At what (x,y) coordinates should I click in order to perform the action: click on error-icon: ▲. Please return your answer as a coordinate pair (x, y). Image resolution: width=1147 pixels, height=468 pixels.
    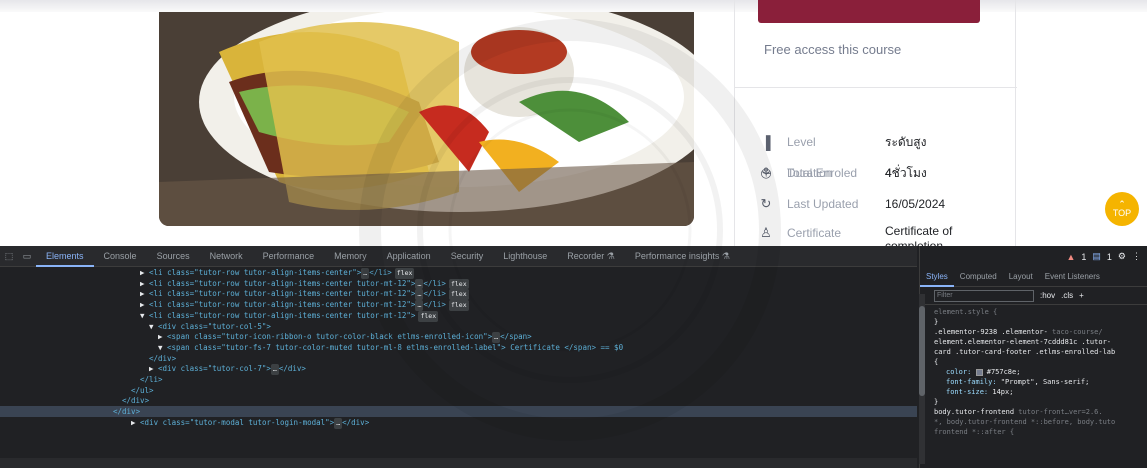
    Looking at the image, I should click on (1070, 257).